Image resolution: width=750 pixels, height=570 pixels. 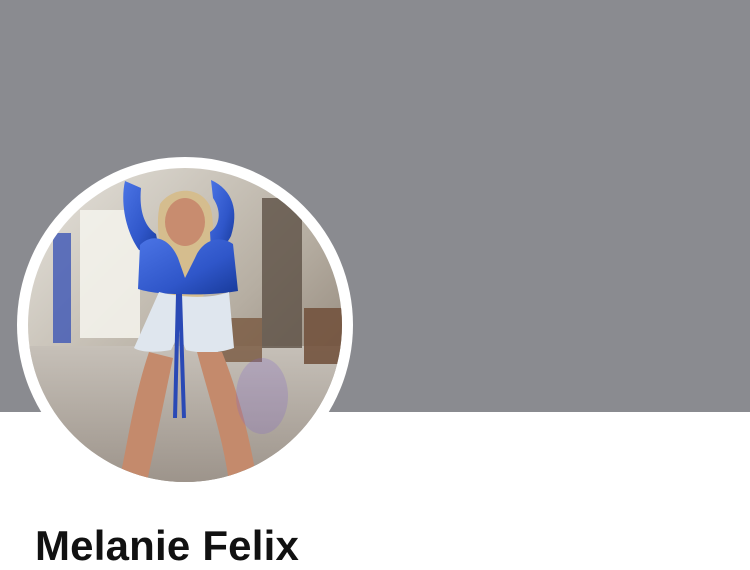 I want to click on floor-reflection, so click(x=262, y=396).